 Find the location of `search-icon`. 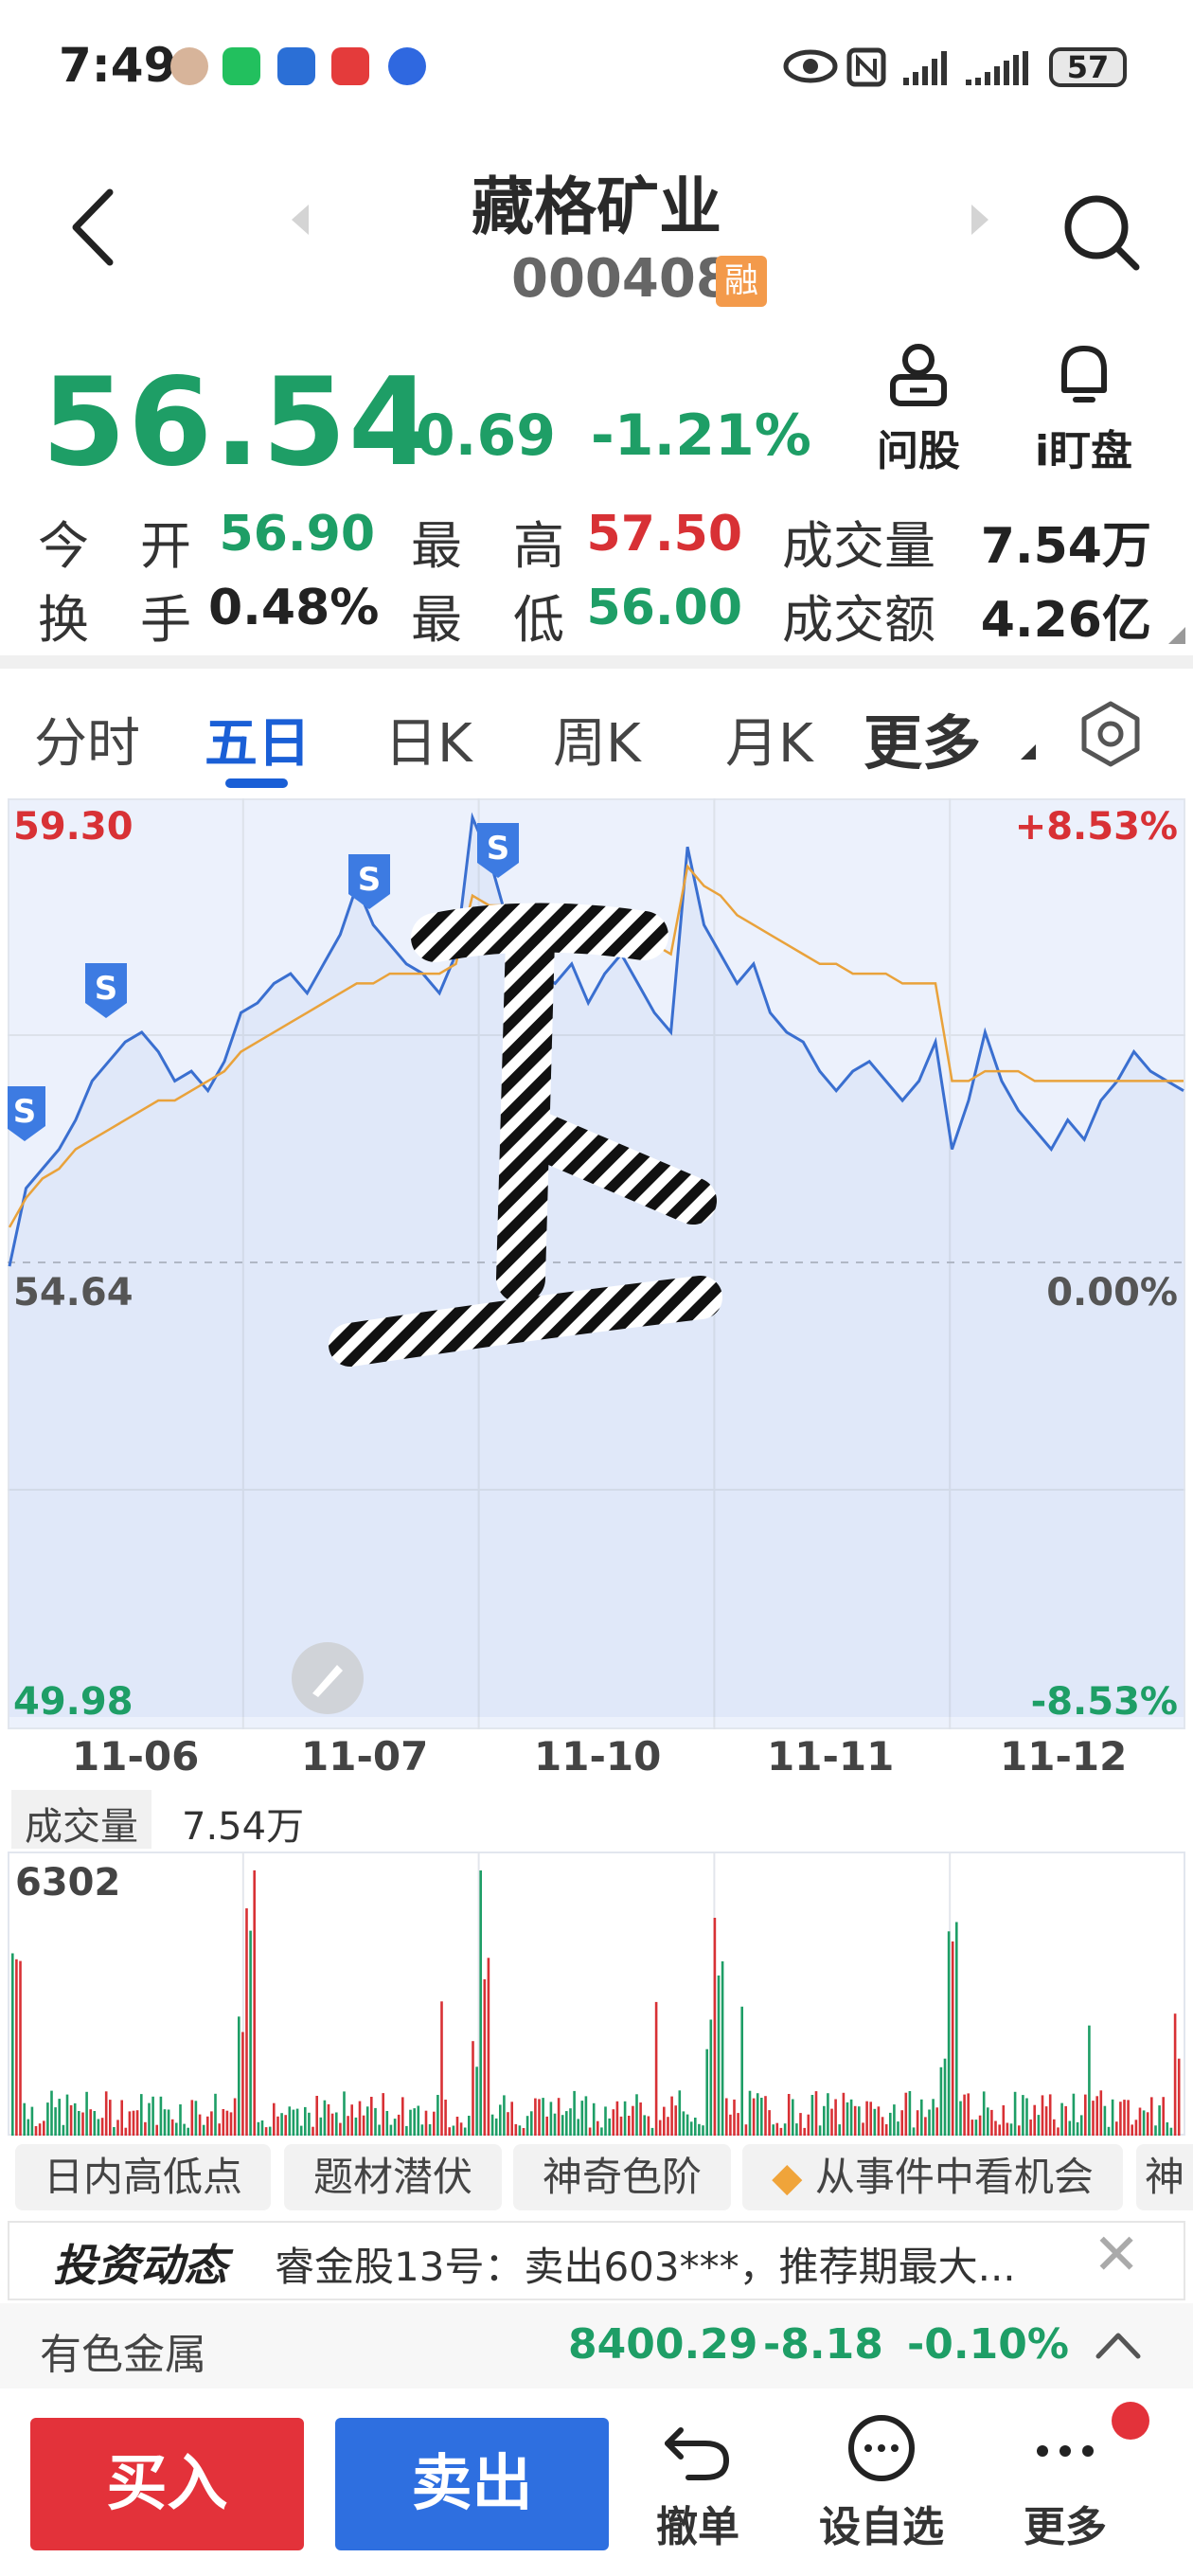

search-icon is located at coordinates (1101, 232).